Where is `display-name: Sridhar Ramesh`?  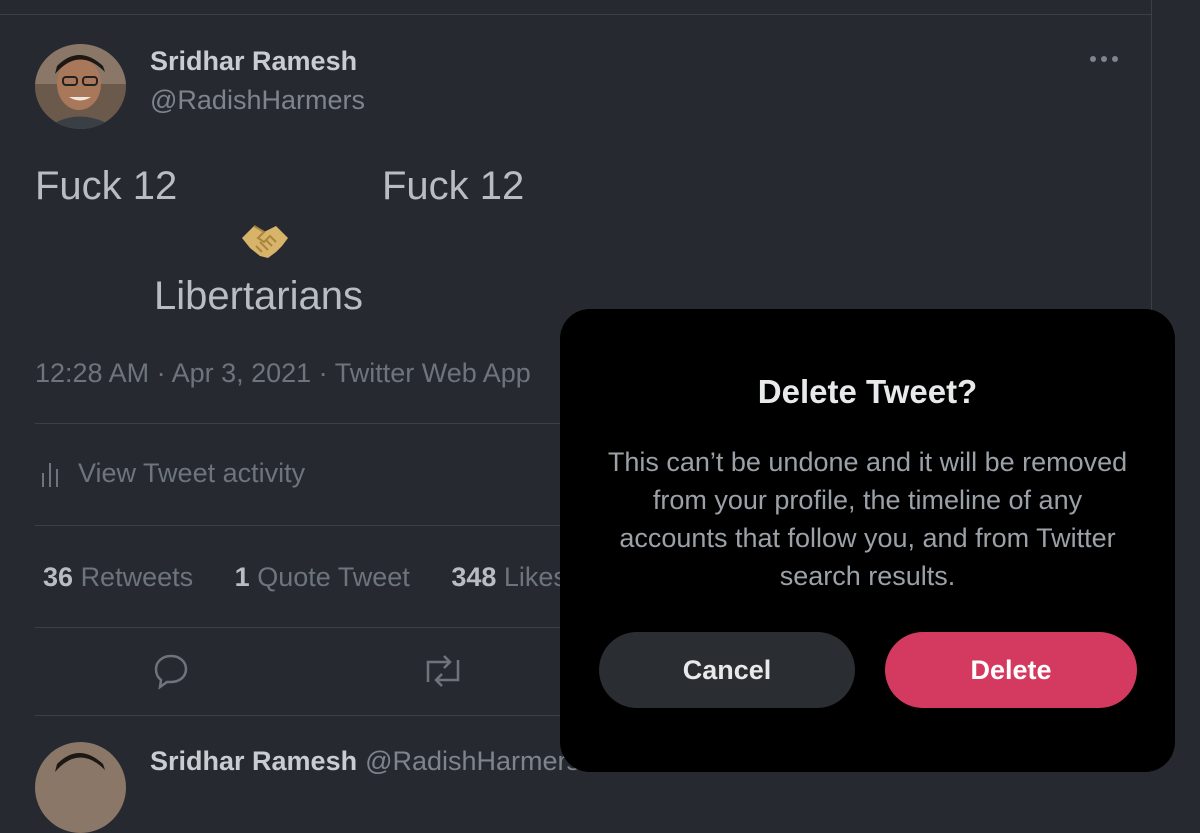 display-name: Sridhar Ramesh is located at coordinates (253, 61).